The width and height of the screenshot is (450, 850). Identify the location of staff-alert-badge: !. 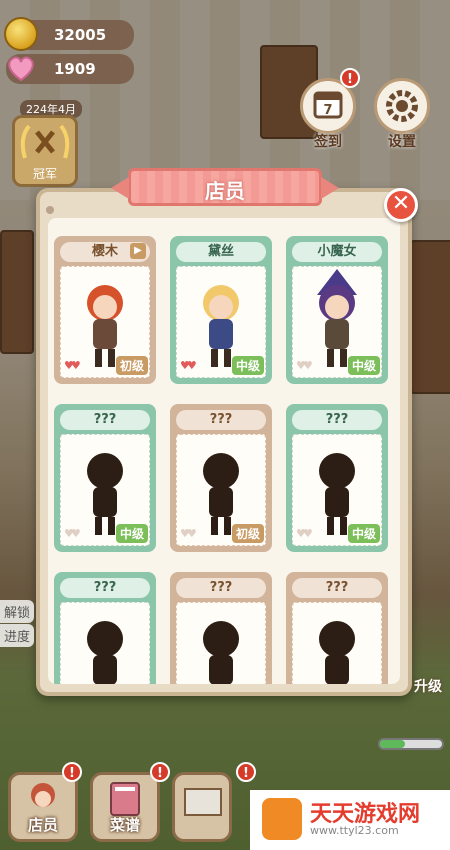
(72, 772).